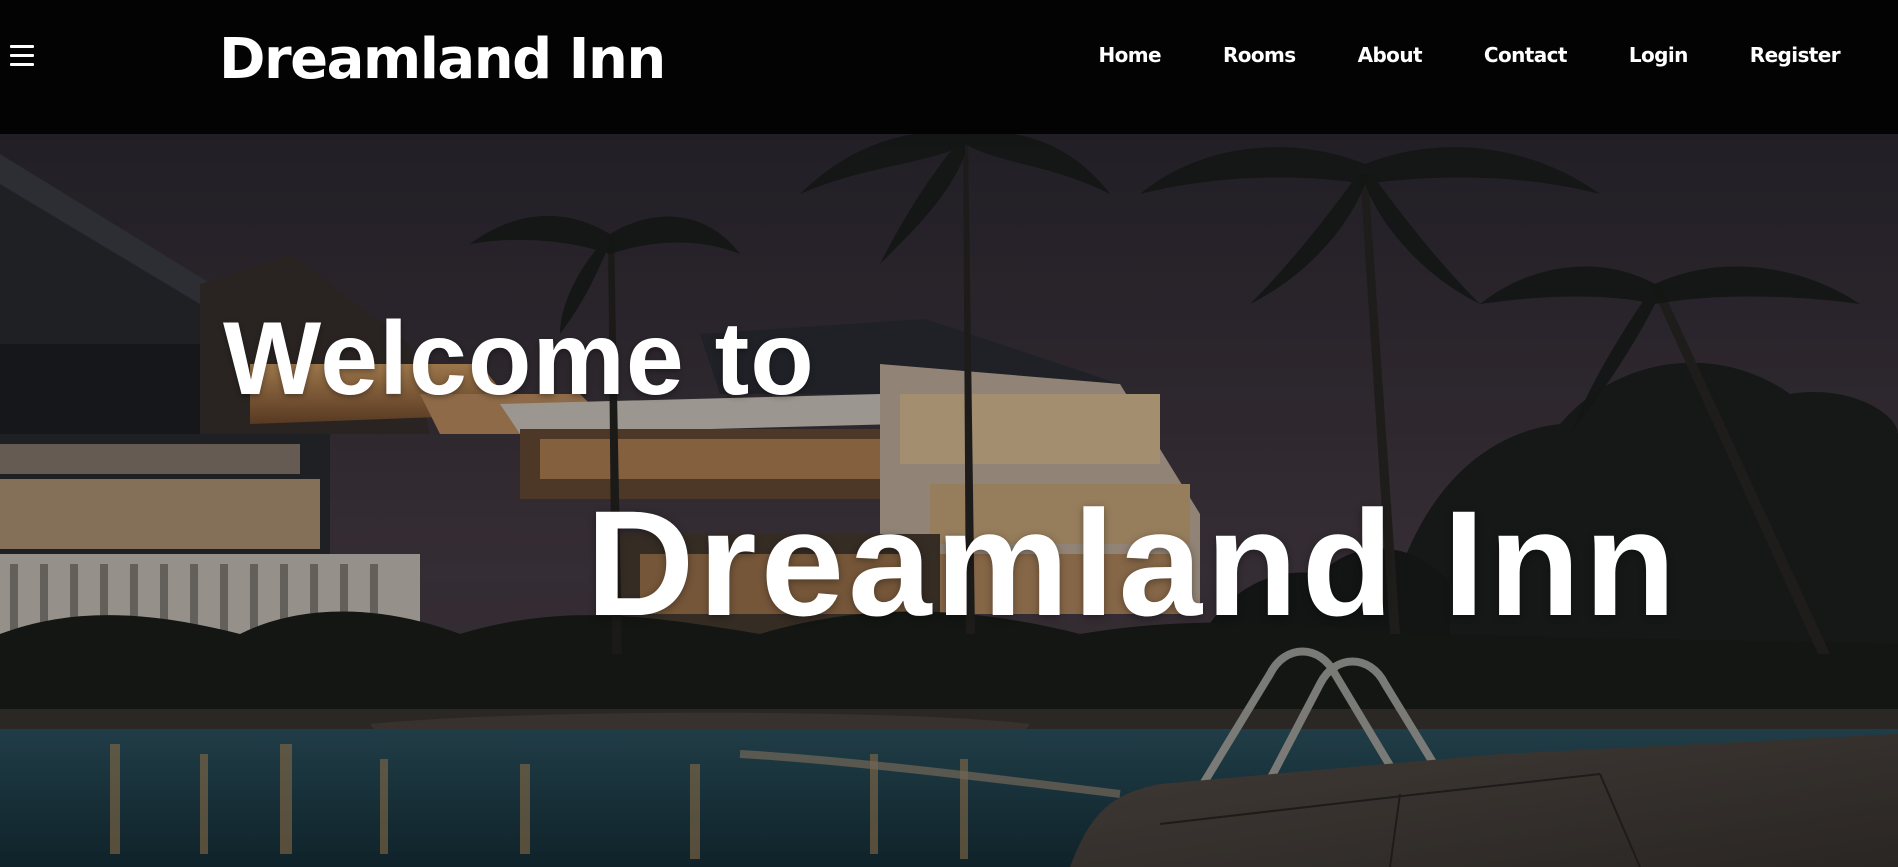  What do you see at coordinates (1133, 563) in the screenshot?
I see `hero-title: Dreamland Inn` at bounding box center [1133, 563].